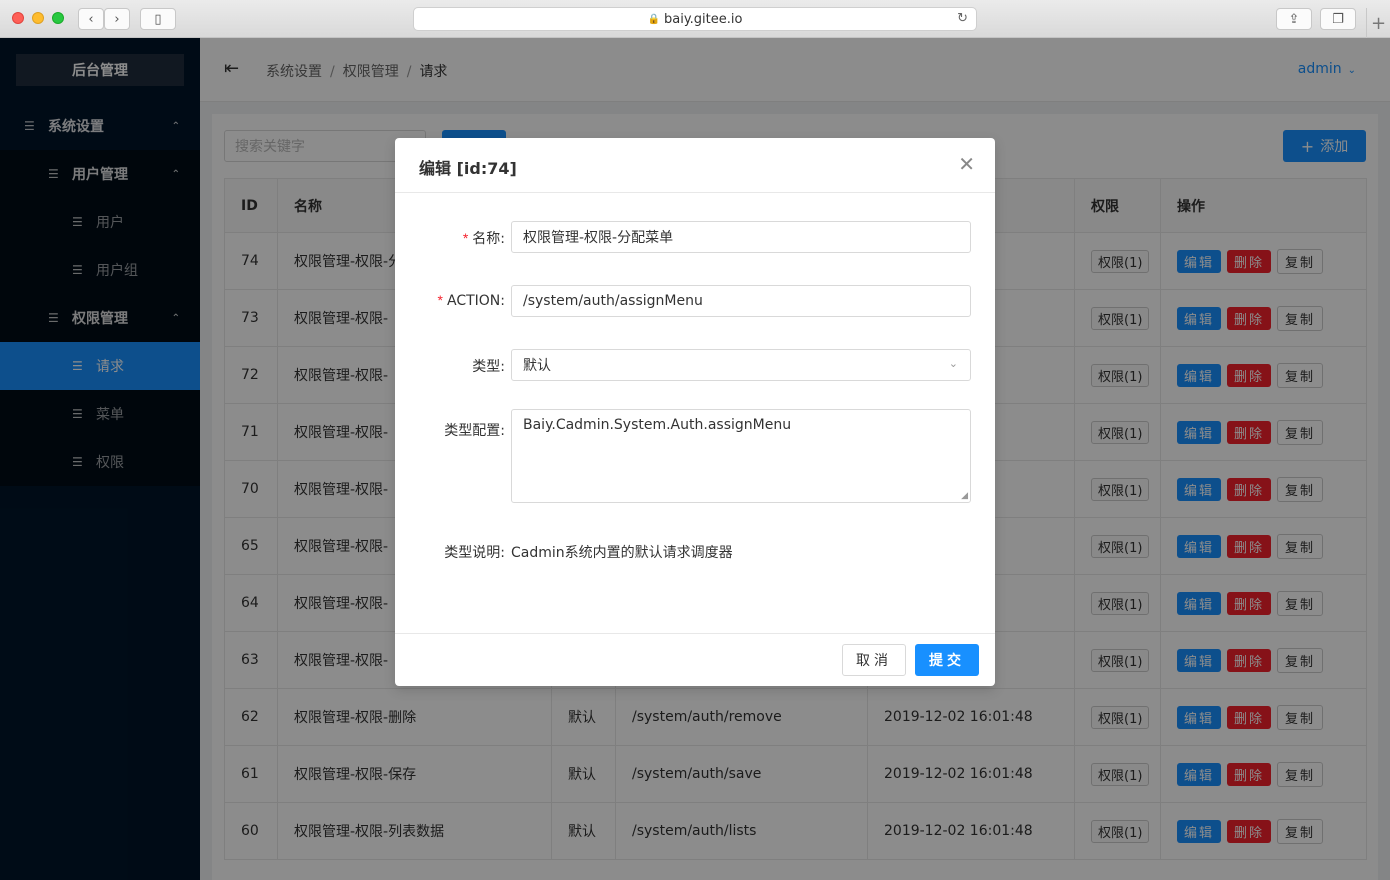 Image resolution: width=1390 pixels, height=880 pixels. What do you see at coordinates (741, 237) in the screenshot?
I see `name-field: 权限管理-权限-分配菜单` at bounding box center [741, 237].